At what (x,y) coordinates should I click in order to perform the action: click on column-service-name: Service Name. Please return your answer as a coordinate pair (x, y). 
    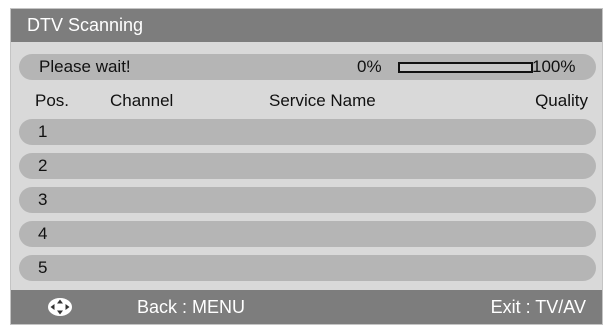
    Looking at the image, I should click on (322, 100).